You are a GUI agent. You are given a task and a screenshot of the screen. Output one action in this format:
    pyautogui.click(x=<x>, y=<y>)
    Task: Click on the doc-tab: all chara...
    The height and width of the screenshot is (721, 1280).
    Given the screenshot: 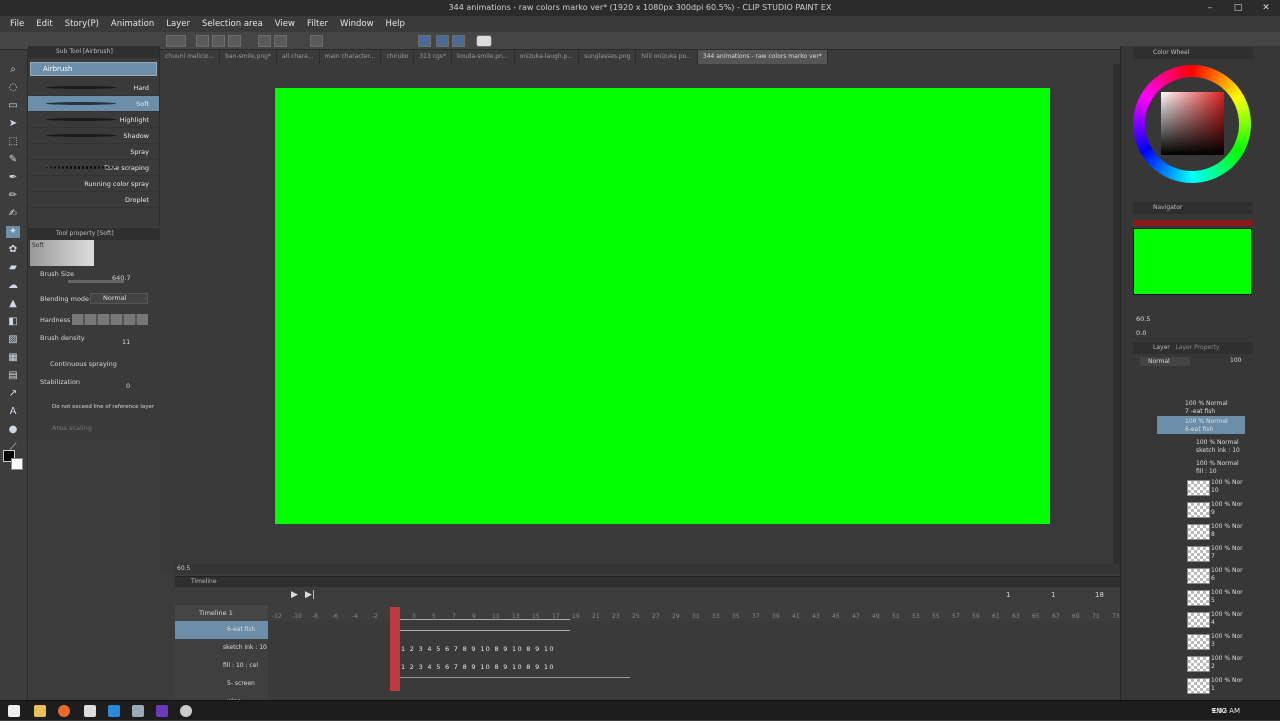 What is the action you would take?
    pyautogui.click(x=298, y=57)
    